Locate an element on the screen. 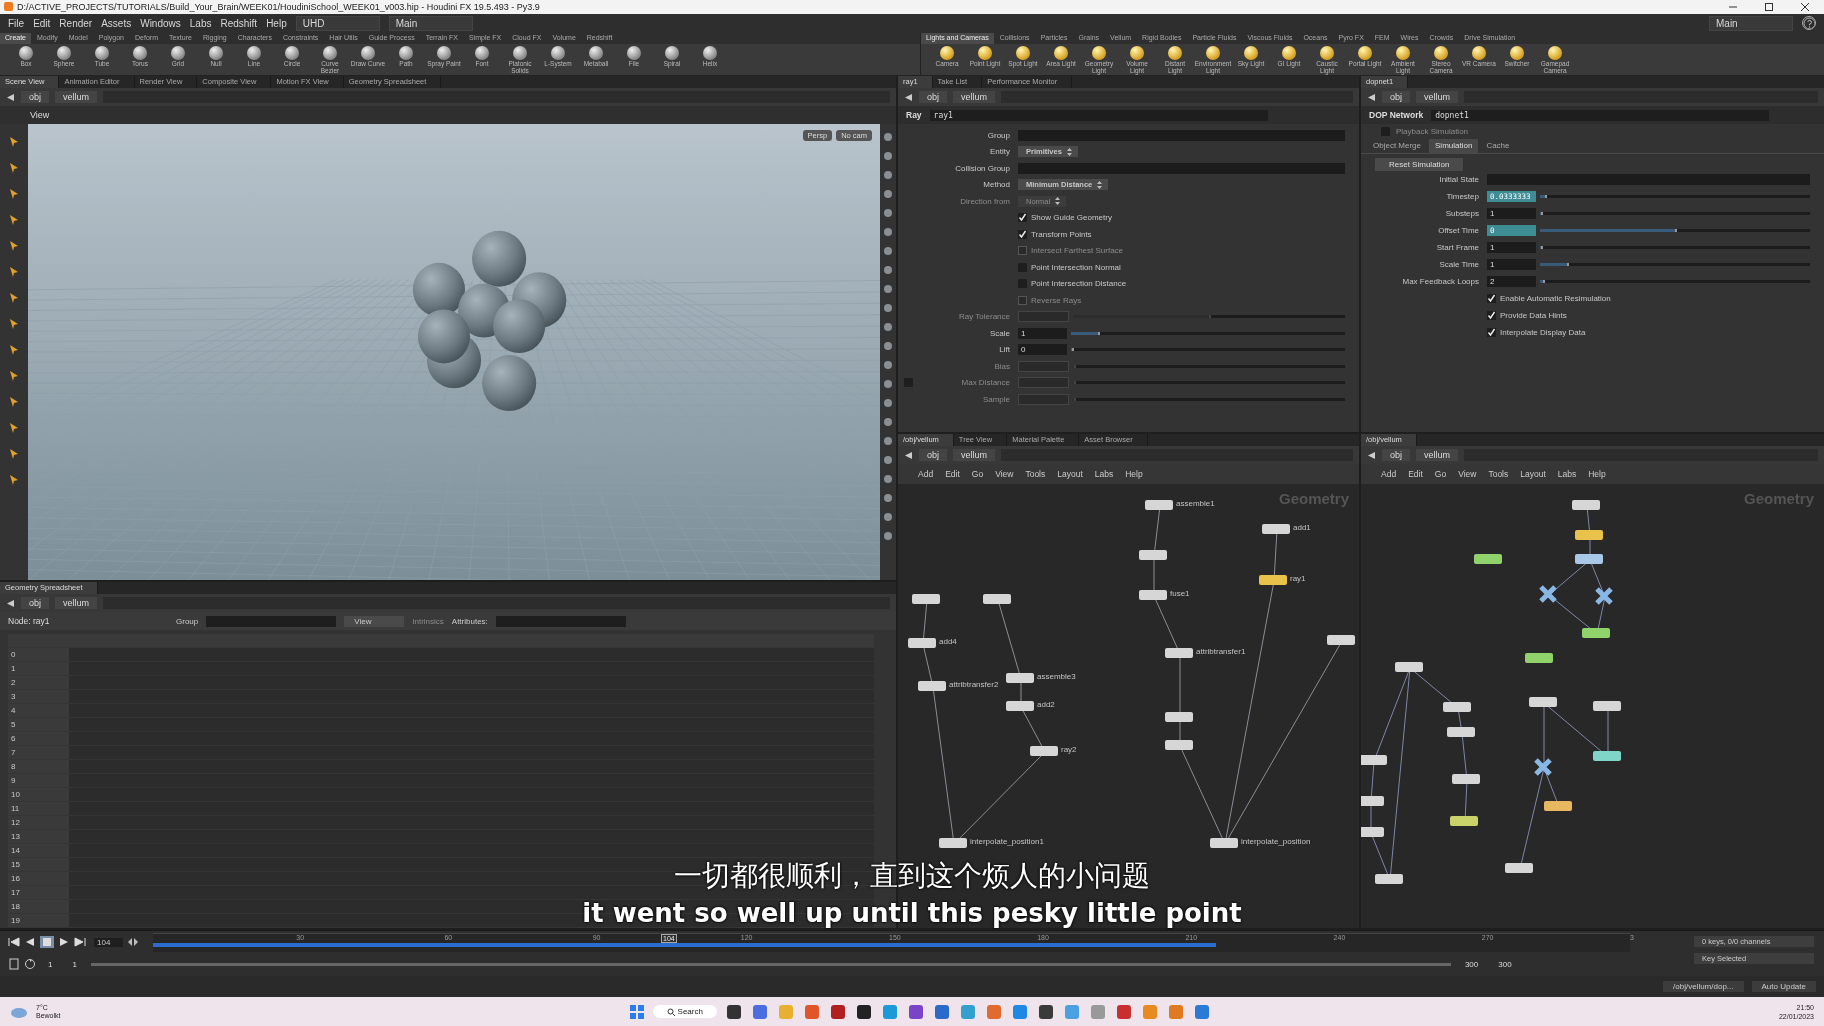  range-start-field: 1 is located at coordinates (74, 964).